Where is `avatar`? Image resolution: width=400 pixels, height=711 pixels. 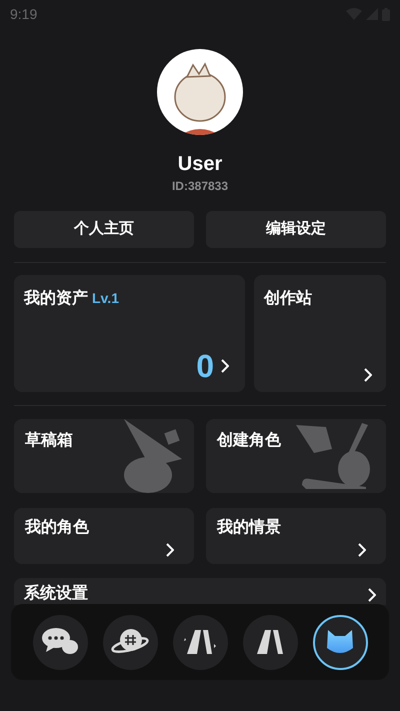
avatar is located at coordinates (200, 92).